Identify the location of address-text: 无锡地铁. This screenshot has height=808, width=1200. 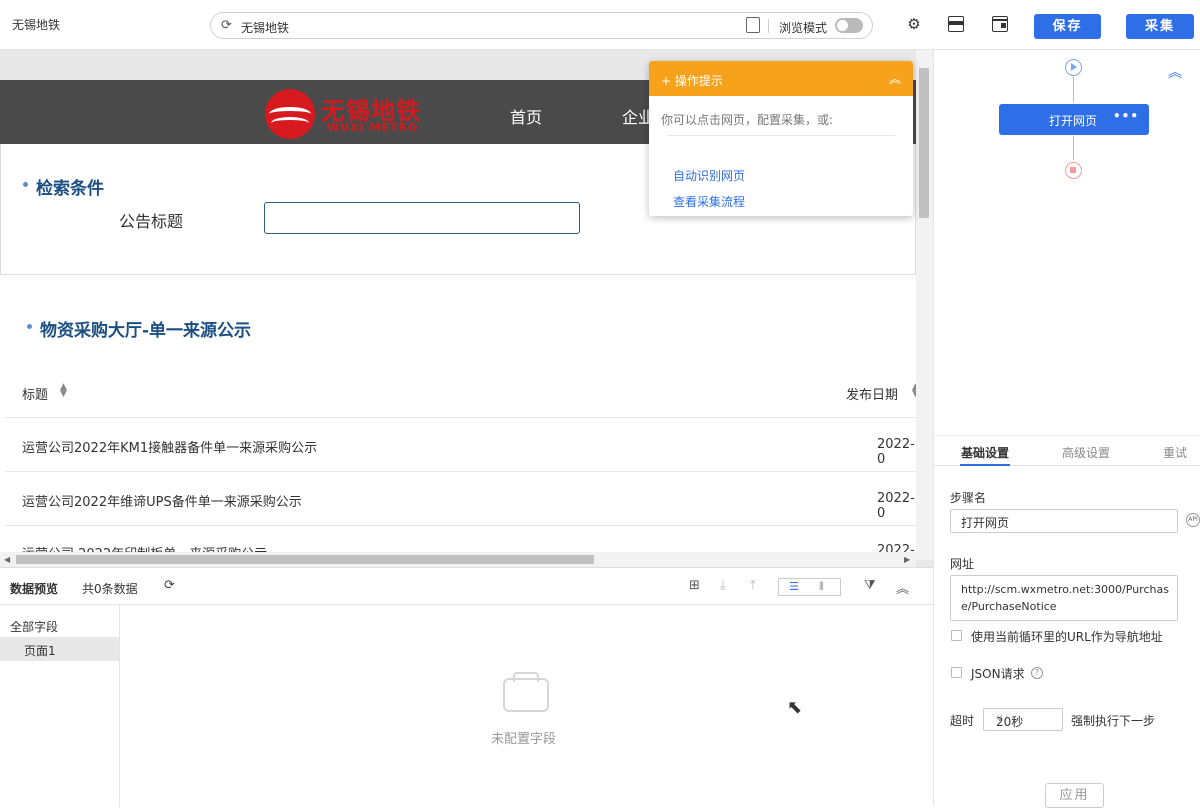
(265, 27).